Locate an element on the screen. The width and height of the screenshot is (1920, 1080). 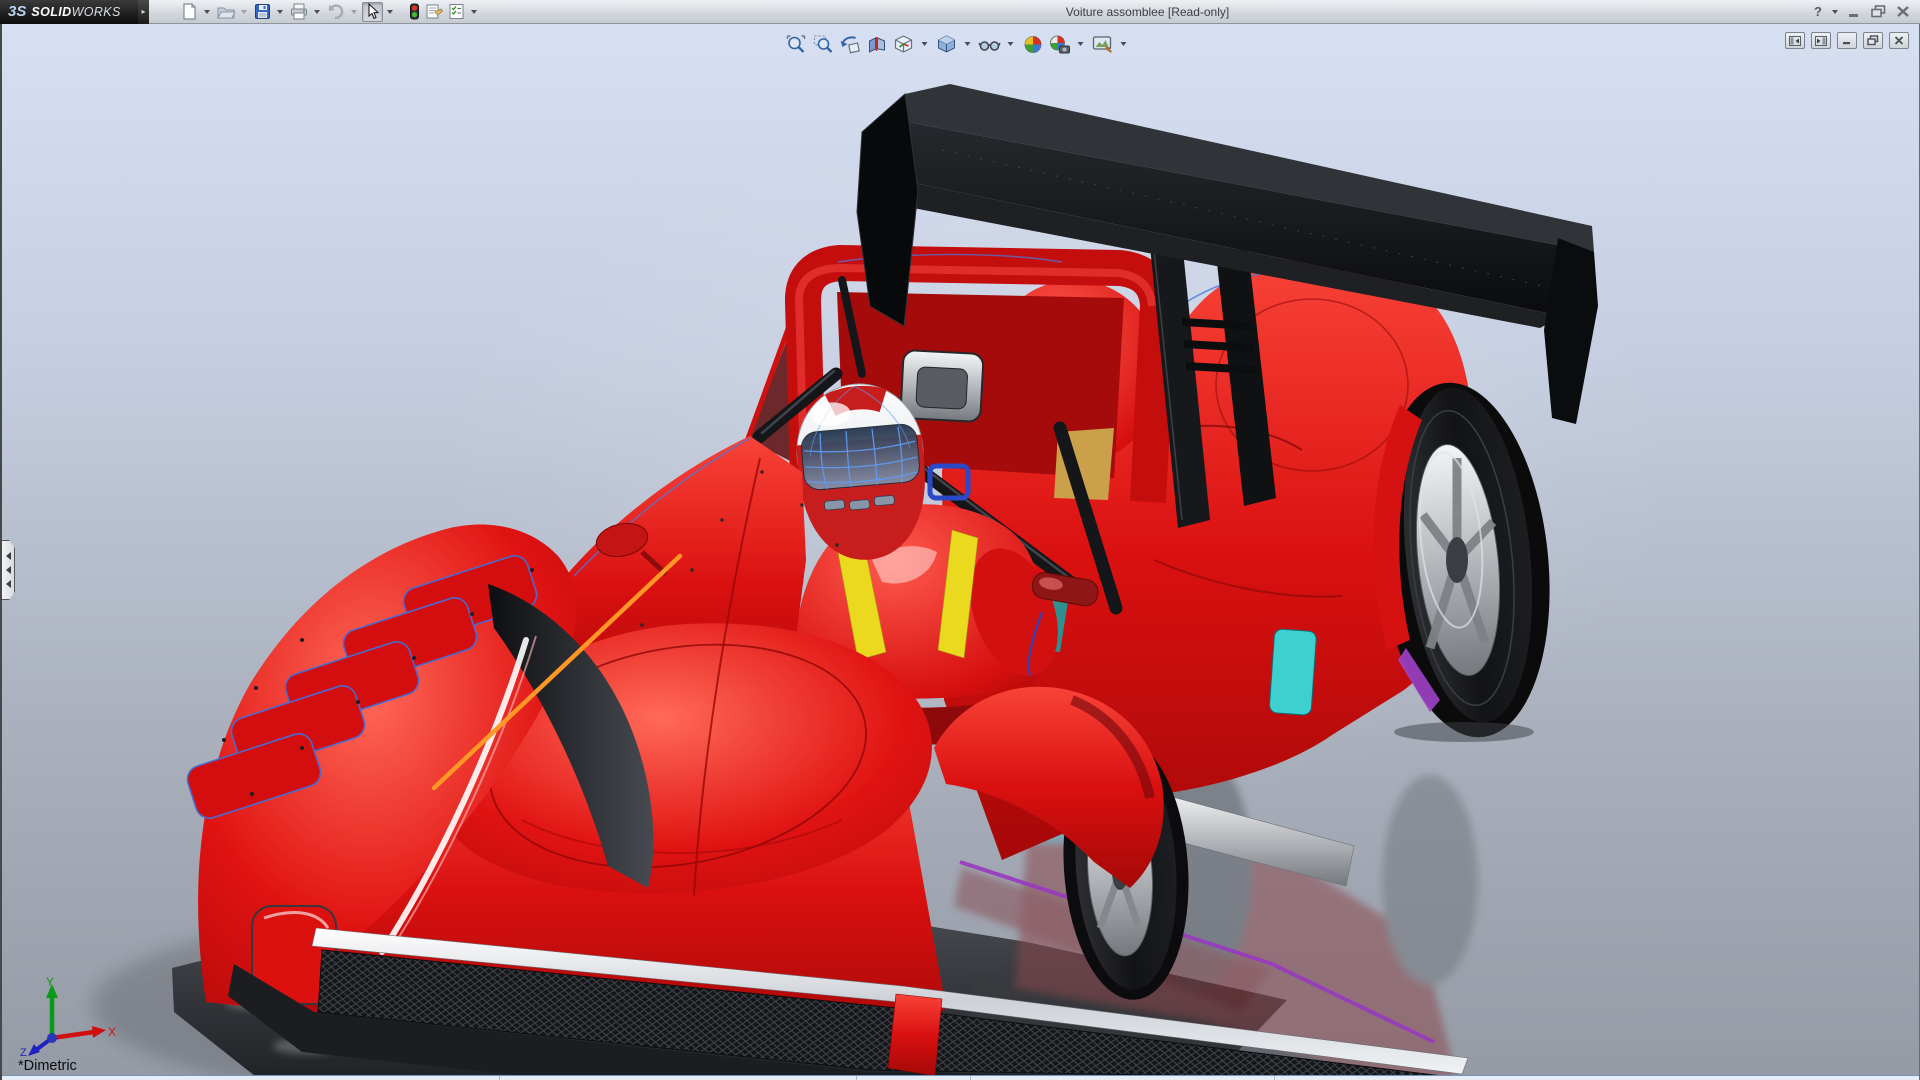
close-button is located at coordinates (1903, 11).